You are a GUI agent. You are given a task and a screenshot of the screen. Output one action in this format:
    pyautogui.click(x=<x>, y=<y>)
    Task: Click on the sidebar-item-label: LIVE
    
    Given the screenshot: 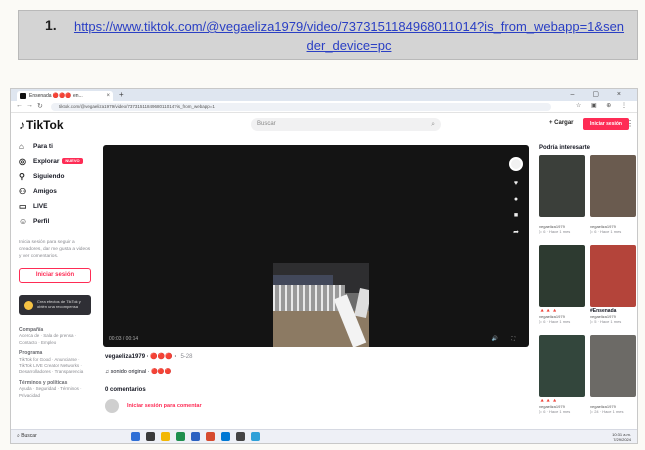 What is the action you would take?
    pyautogui.click(x=40, y=206)
    